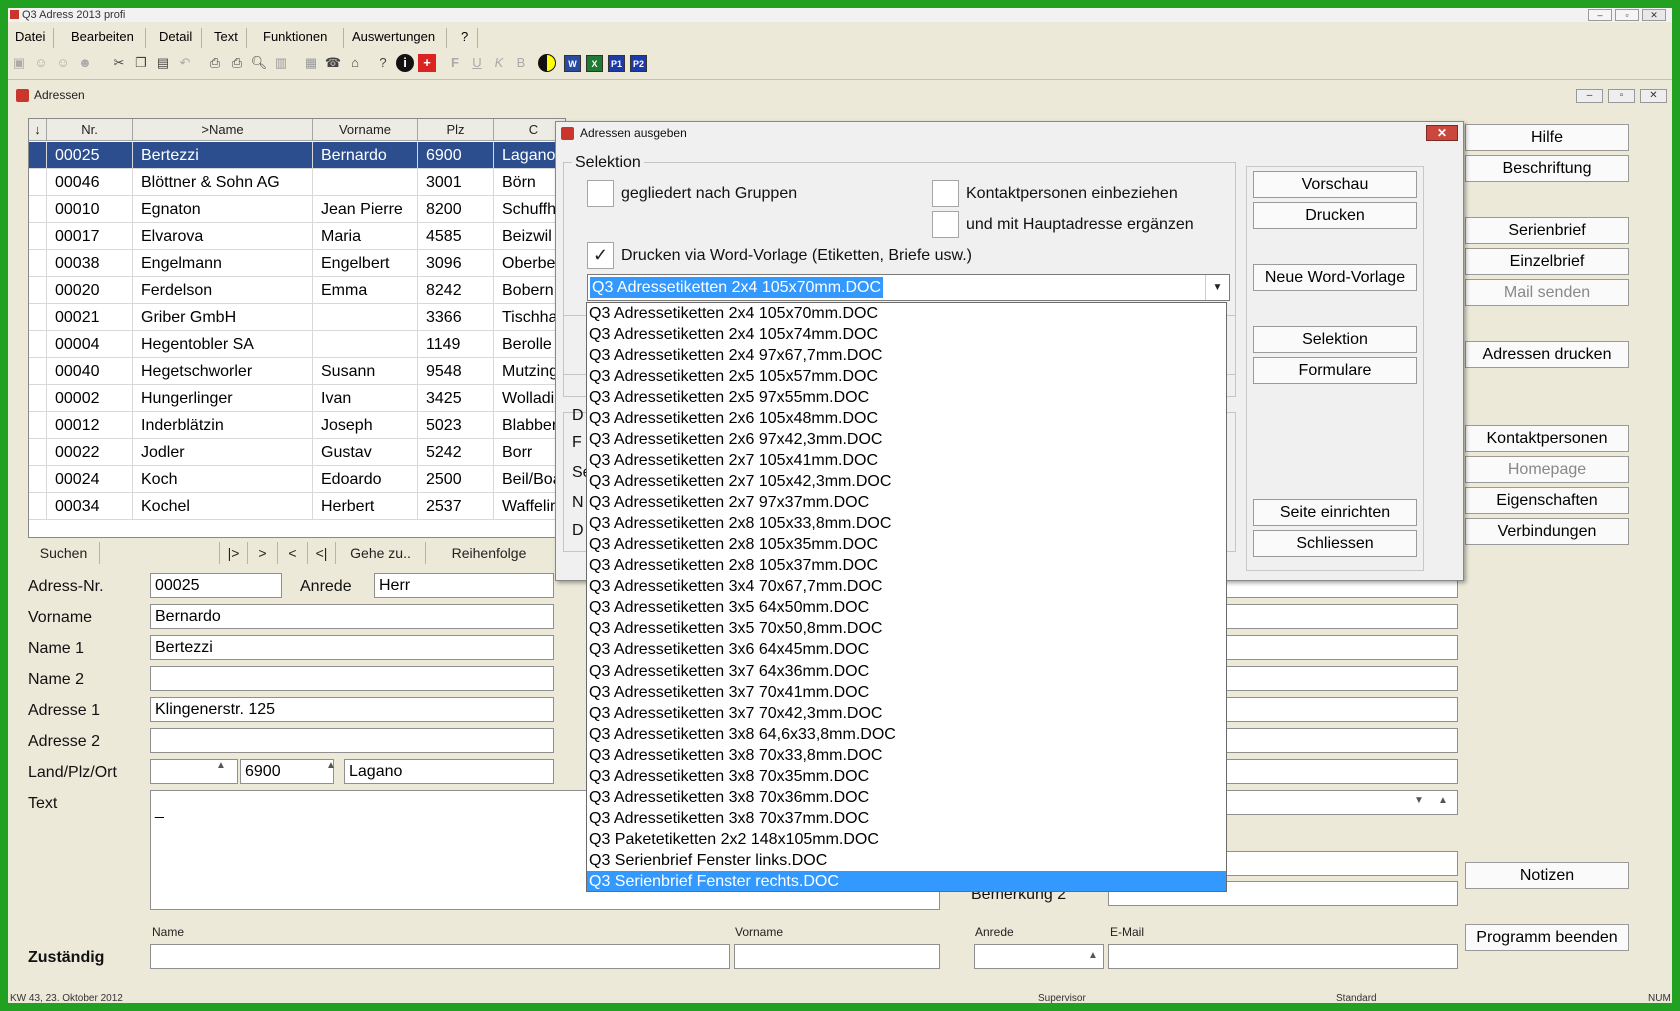  Describe the element at coordinates (464, 585) in the screenshot. I see `anrede-field: Herr` at that location.